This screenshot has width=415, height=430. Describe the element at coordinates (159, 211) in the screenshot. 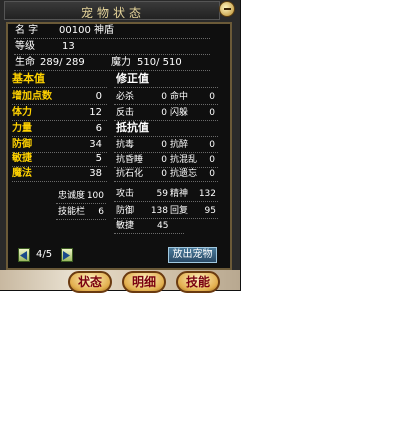

I see `defense-value: 138` at that location.